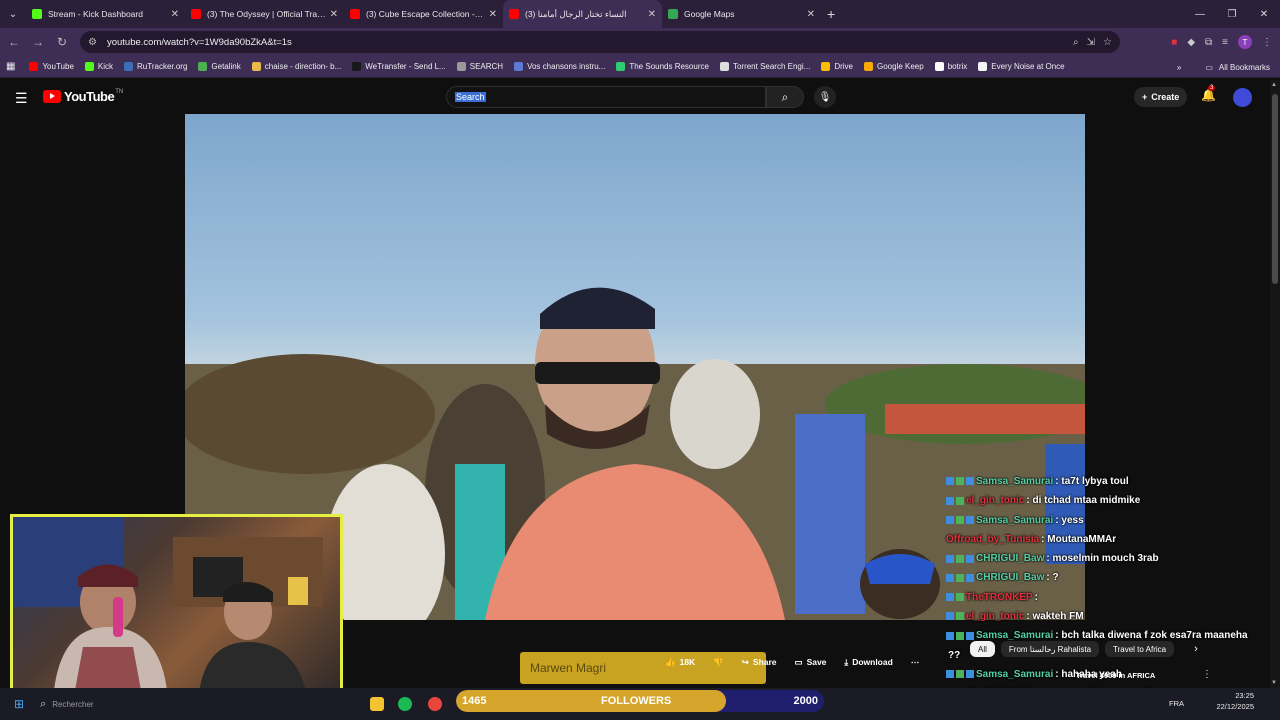 This screenshot has width=1280, height=720. I want to click on bookmark-item: The Sounds Resource, so click(662, 66).